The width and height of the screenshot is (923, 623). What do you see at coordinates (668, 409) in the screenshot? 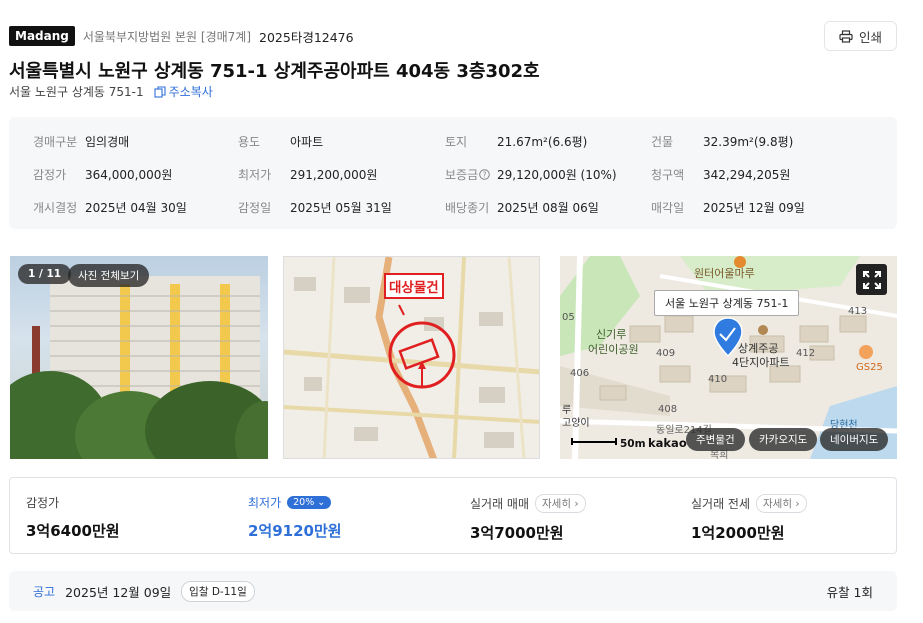
I see `map-label: 408` at bounding box center [668, 409].